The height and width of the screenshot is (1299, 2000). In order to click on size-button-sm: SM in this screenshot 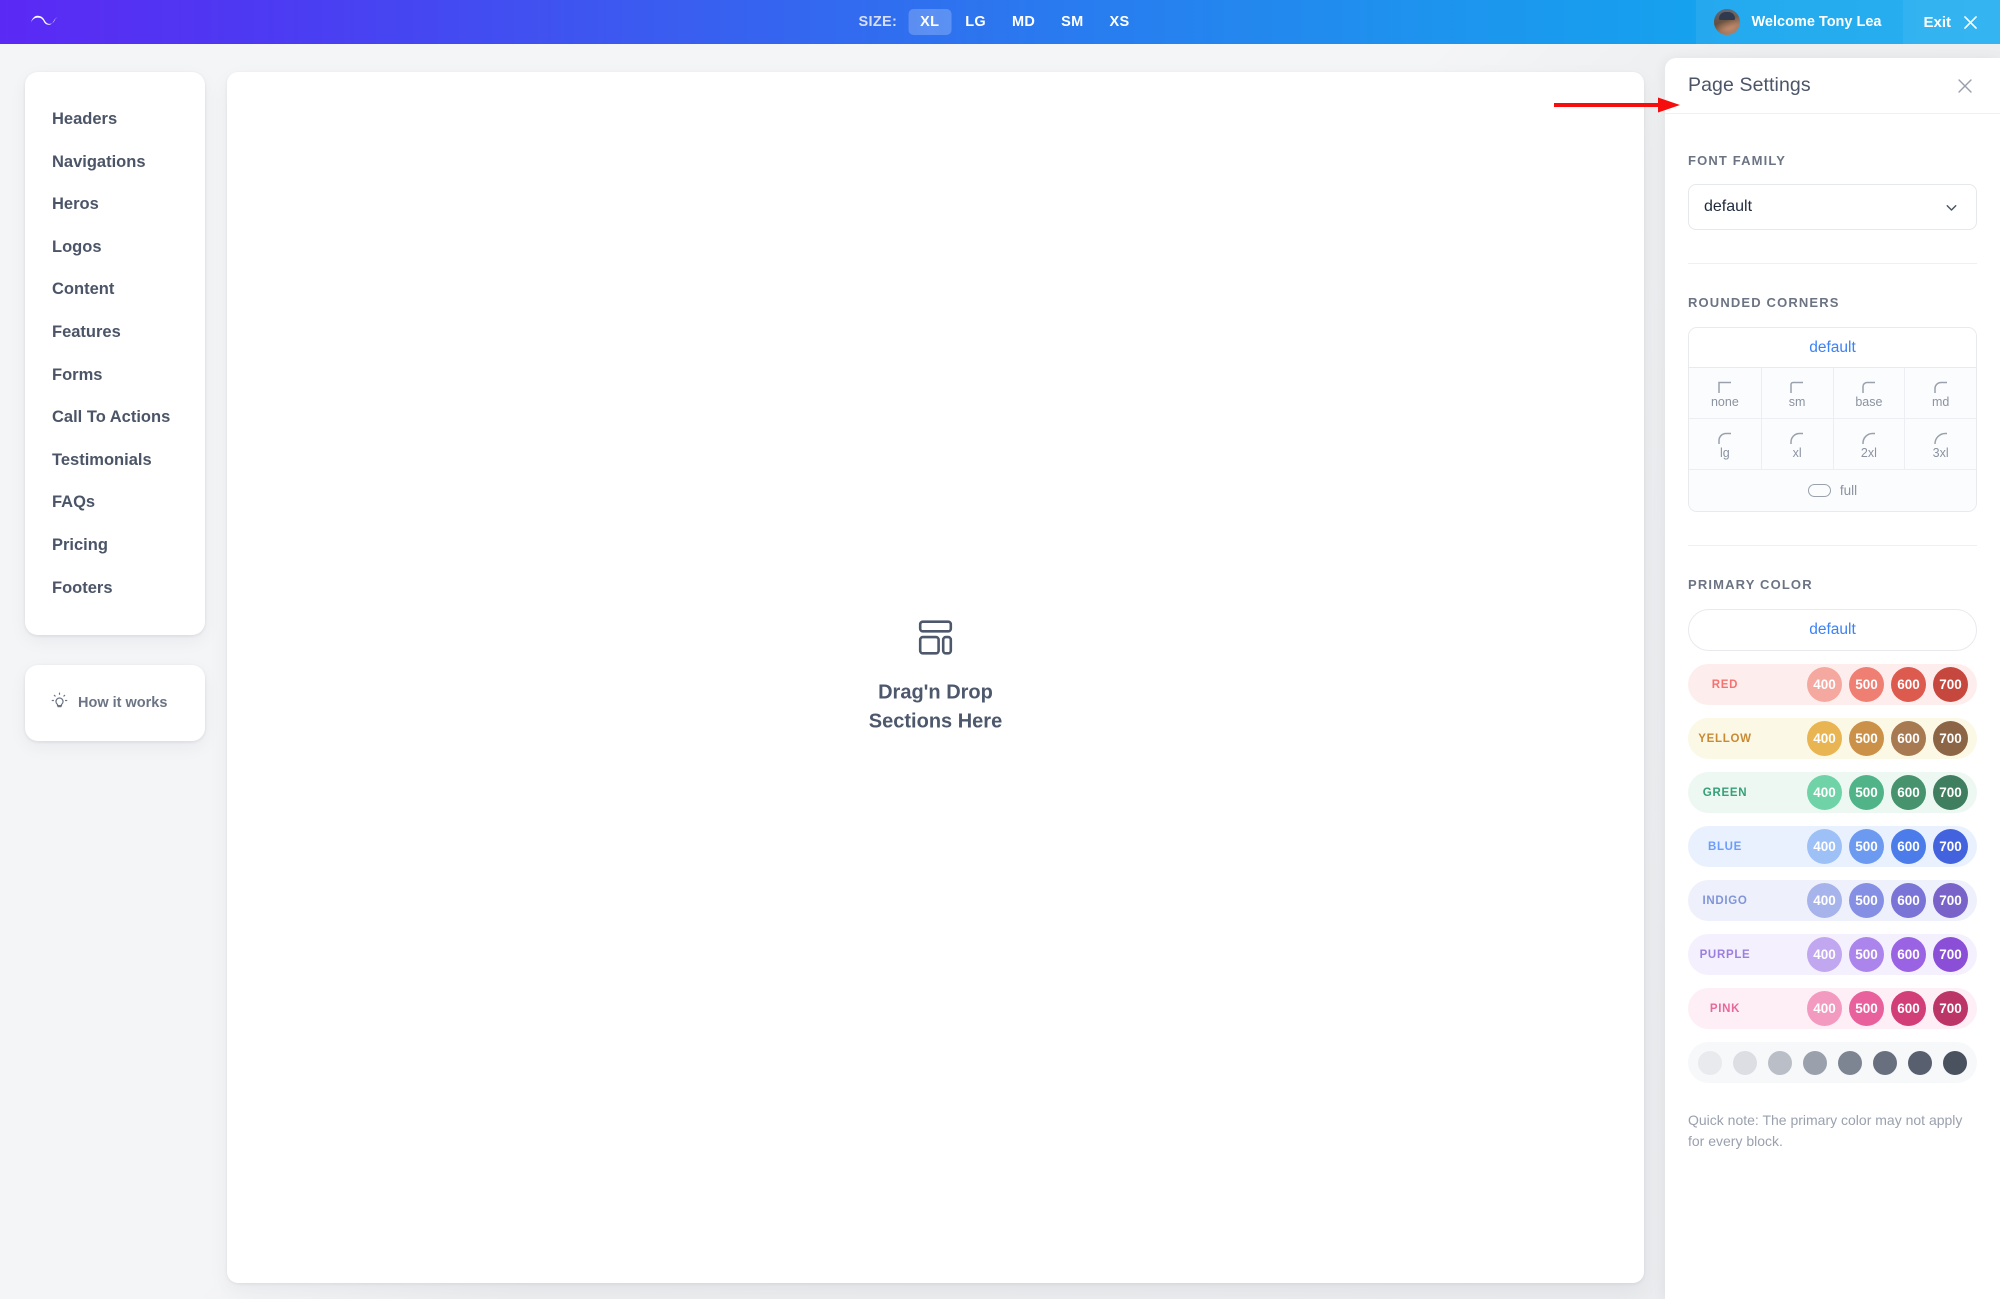, I will do `click(1072, 22)`.